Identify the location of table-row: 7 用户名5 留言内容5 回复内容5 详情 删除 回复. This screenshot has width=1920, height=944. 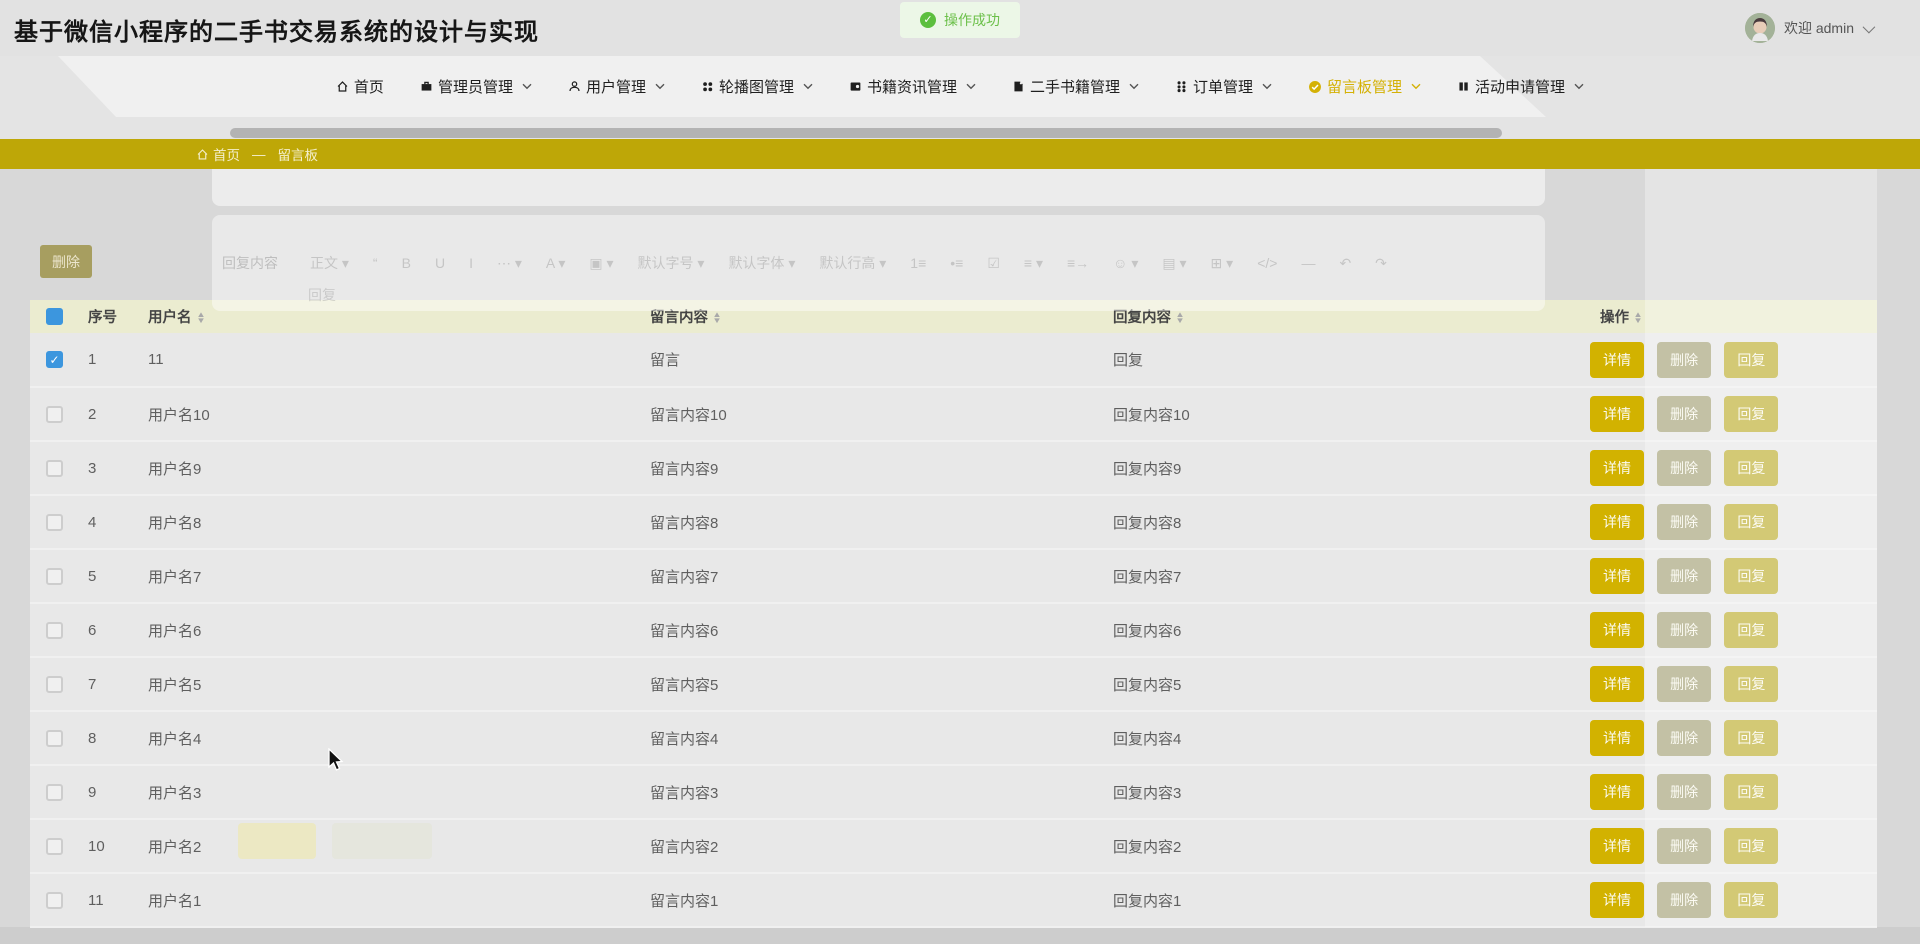
(953, 684).